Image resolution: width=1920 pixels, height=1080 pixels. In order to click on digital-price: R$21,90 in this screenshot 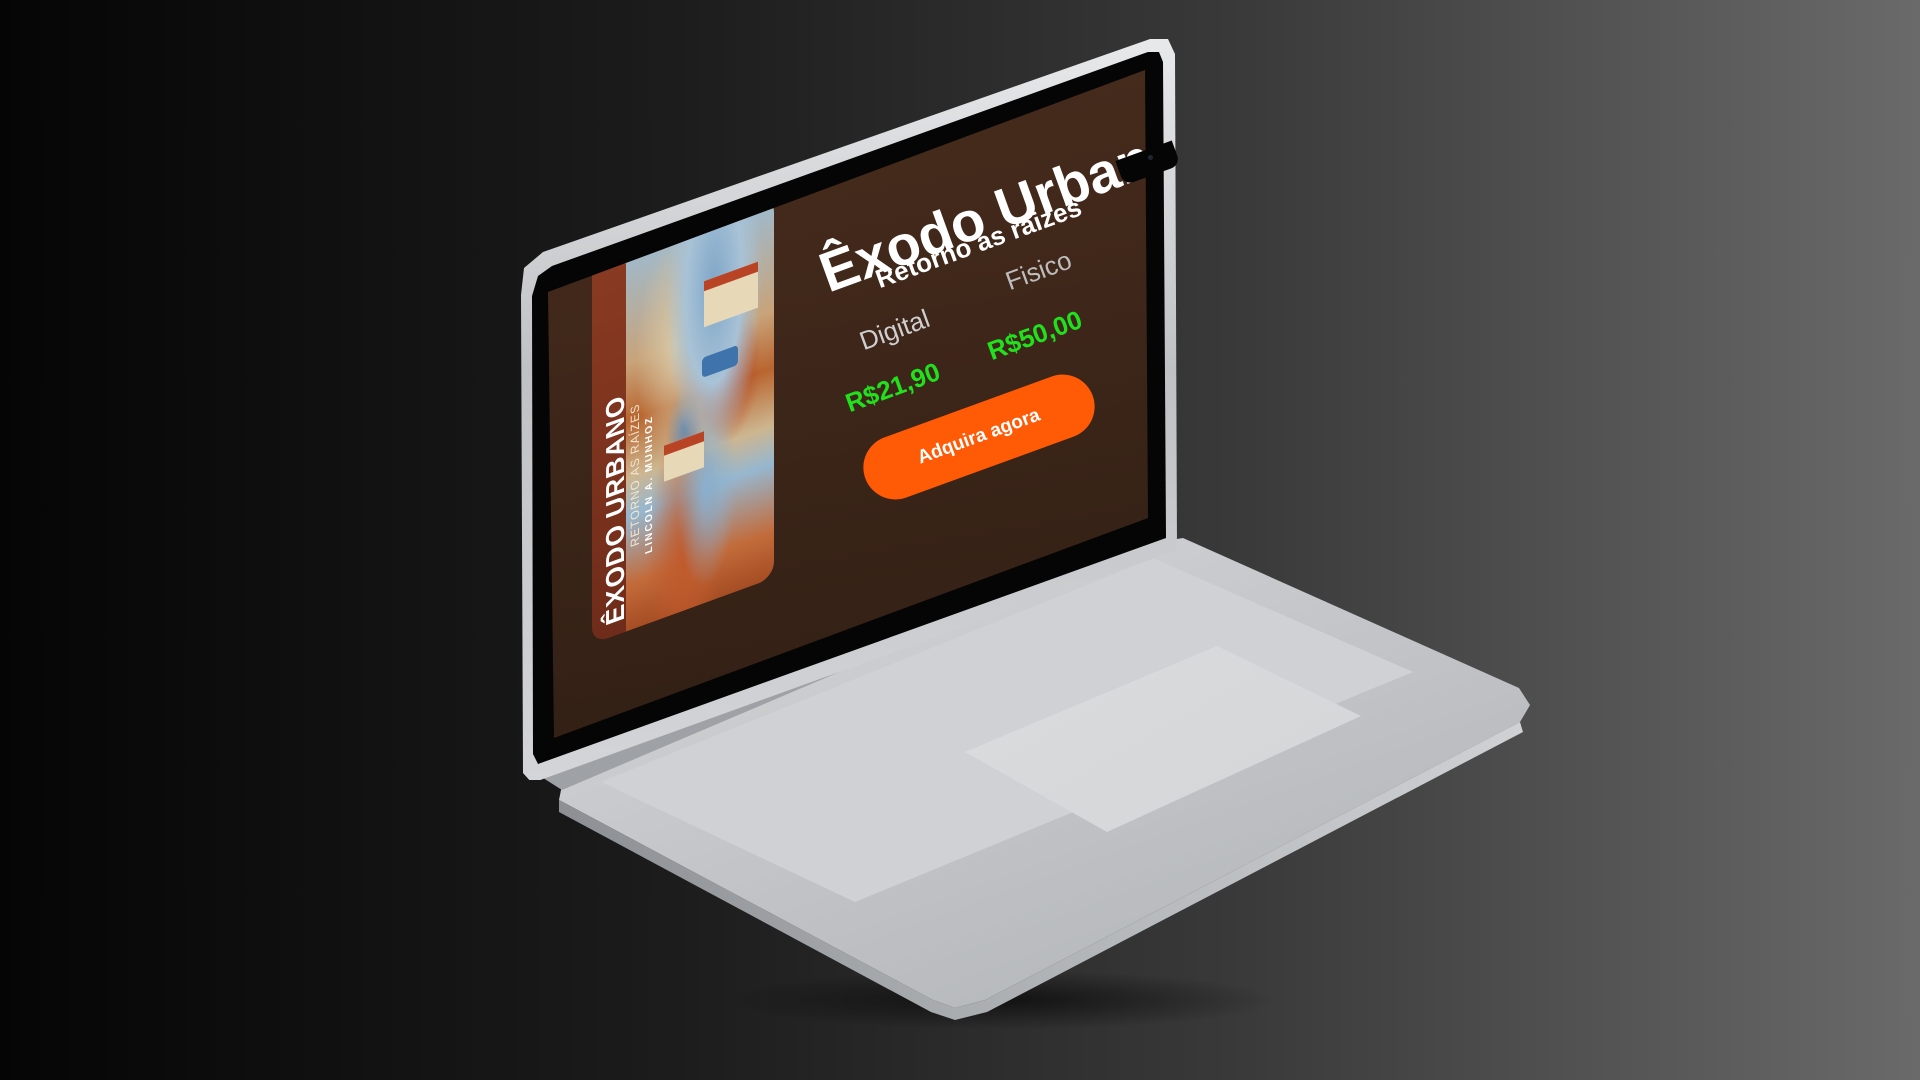, I will do `click(893, 387)`.